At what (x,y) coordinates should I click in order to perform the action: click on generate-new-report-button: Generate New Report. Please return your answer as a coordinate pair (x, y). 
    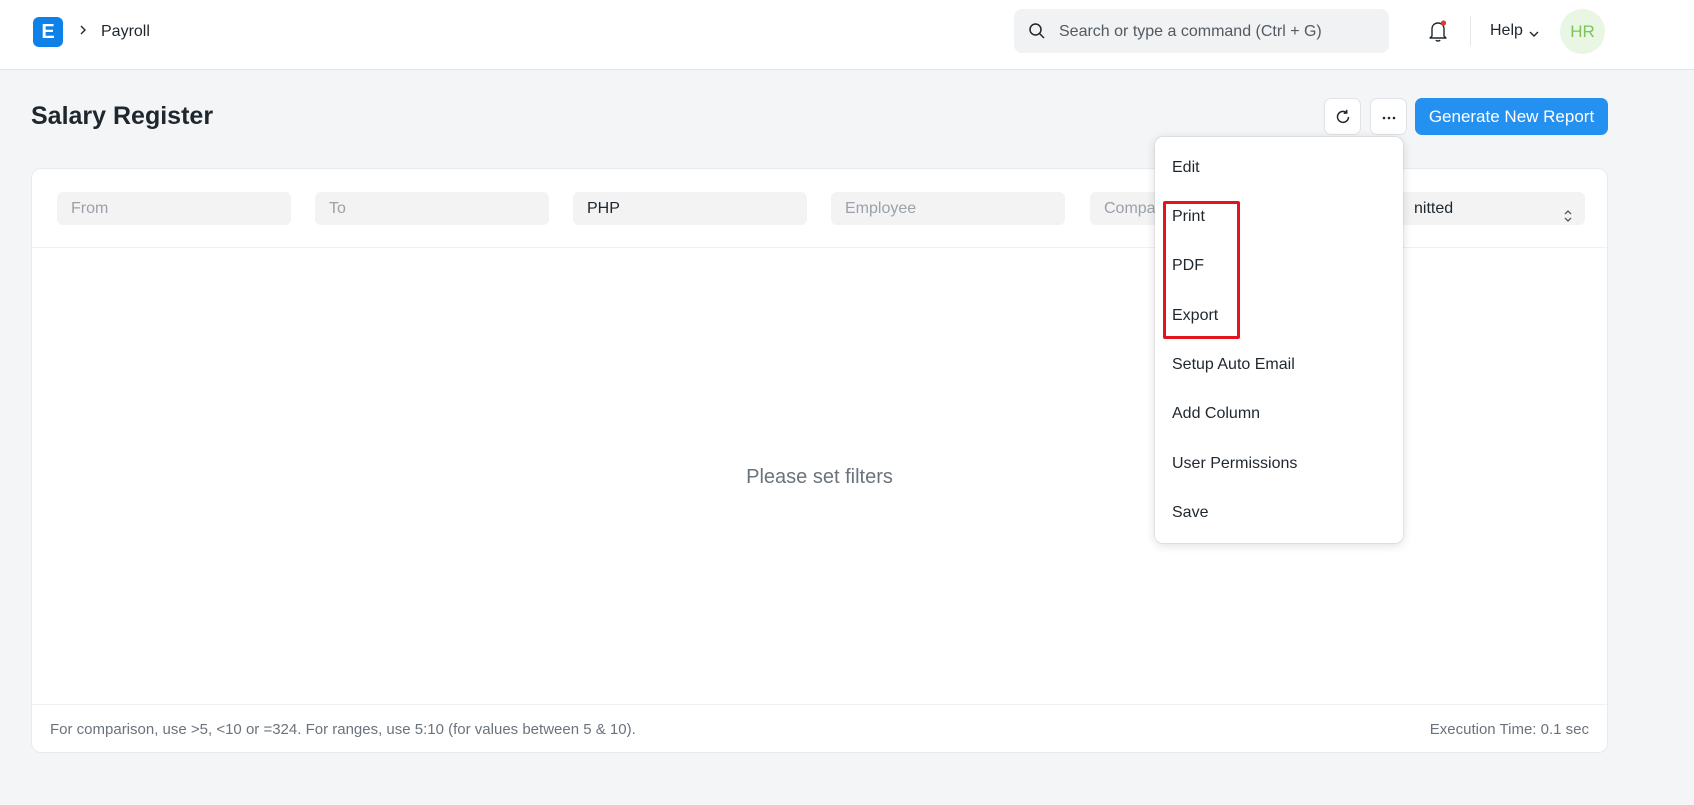
    Looking at the image, I should click on (1511, 116).